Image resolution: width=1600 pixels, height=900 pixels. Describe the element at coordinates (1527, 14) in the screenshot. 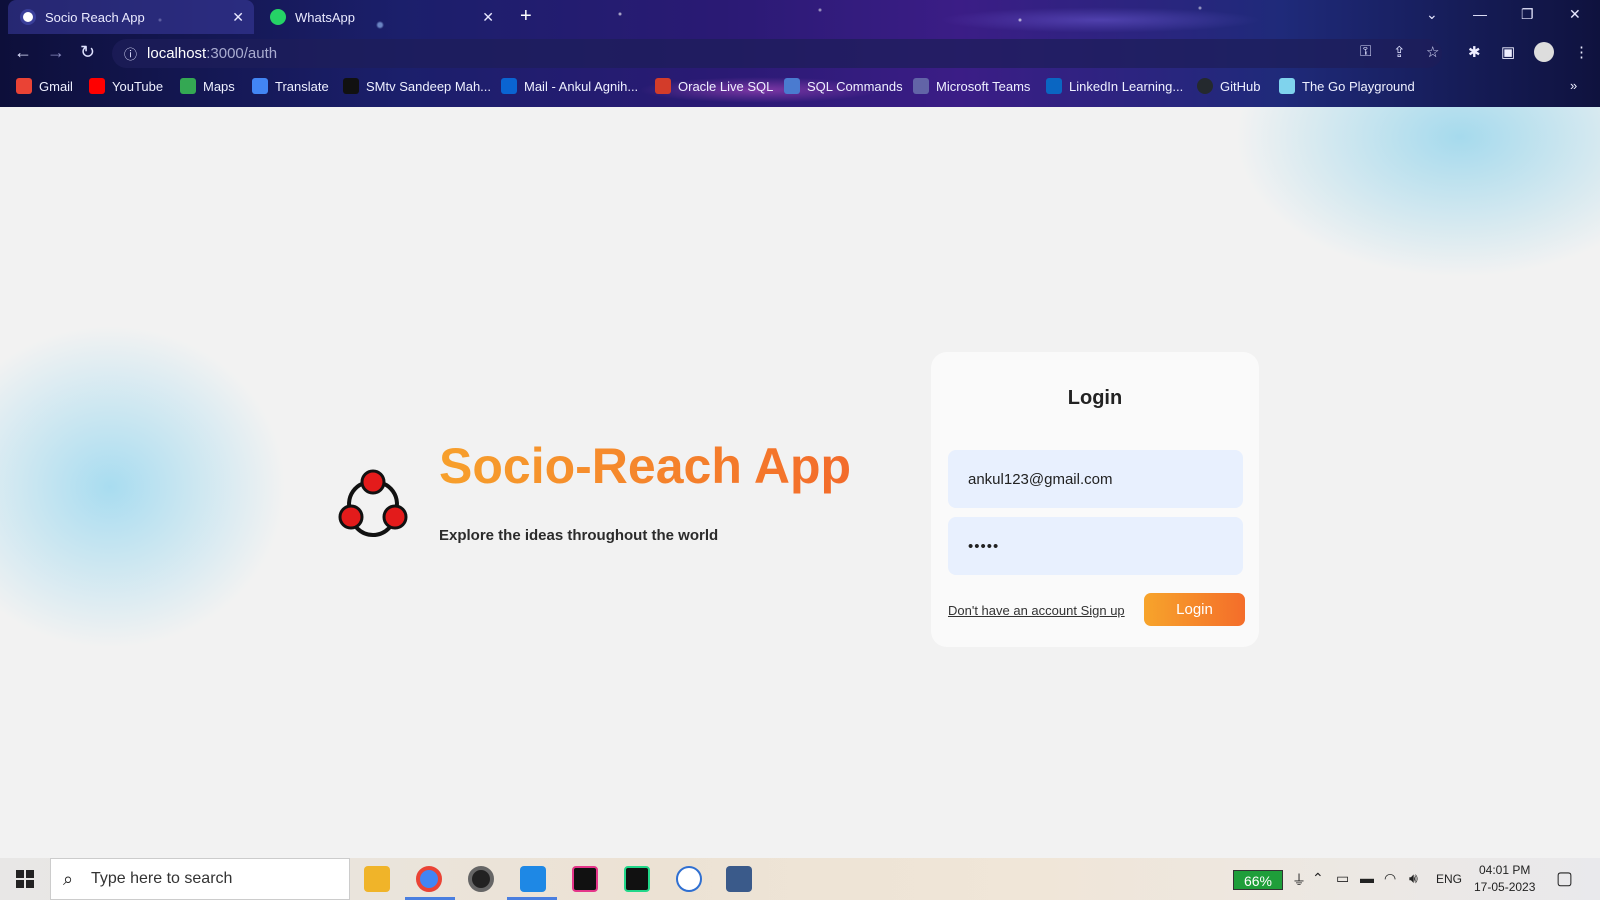

I see `restore-button: ❐` at that location.